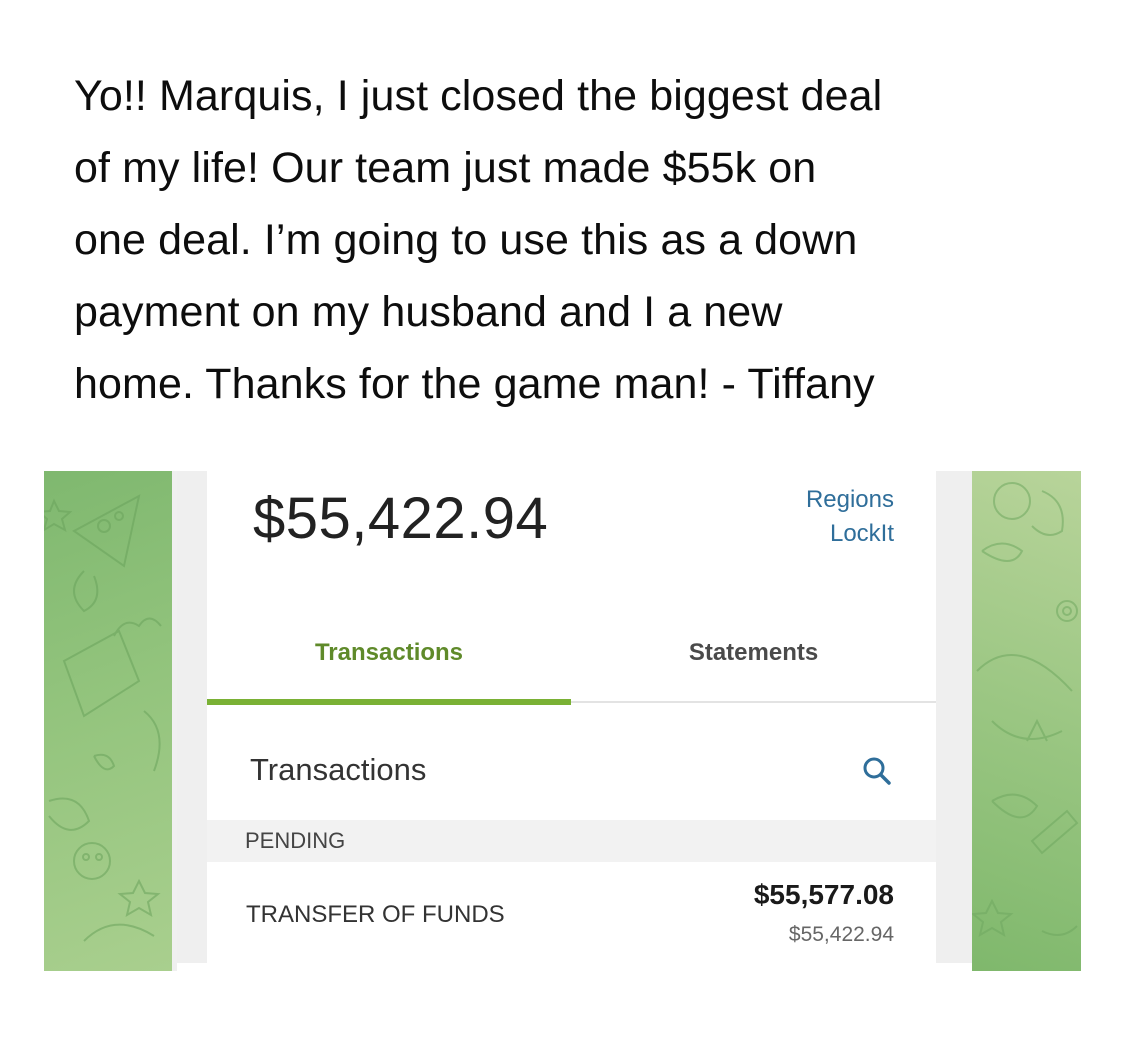  Describe the element at coordinates (192, 717) in the screenshot. I see `screen-margin-left` at that location.